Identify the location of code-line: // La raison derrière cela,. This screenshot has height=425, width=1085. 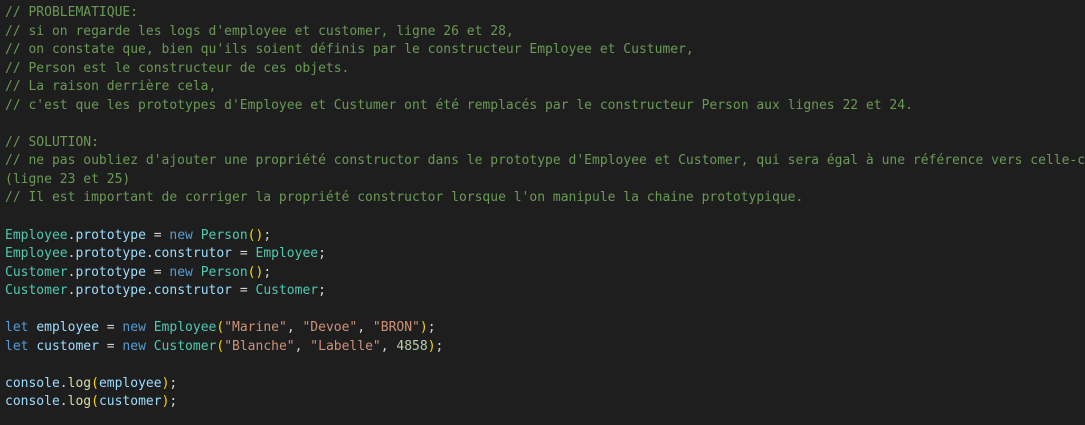
(111, 87).